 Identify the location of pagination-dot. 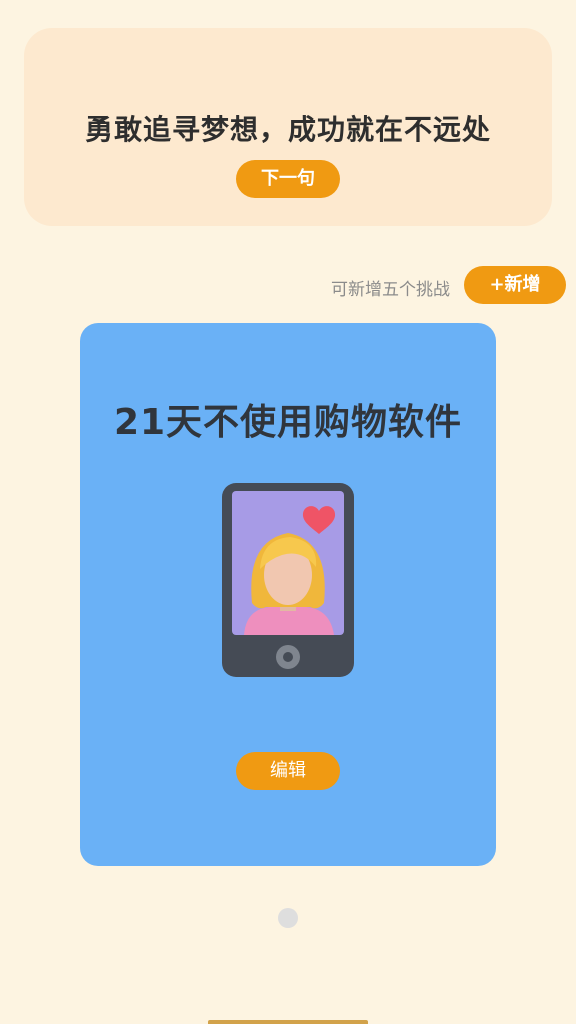
(288, 918).